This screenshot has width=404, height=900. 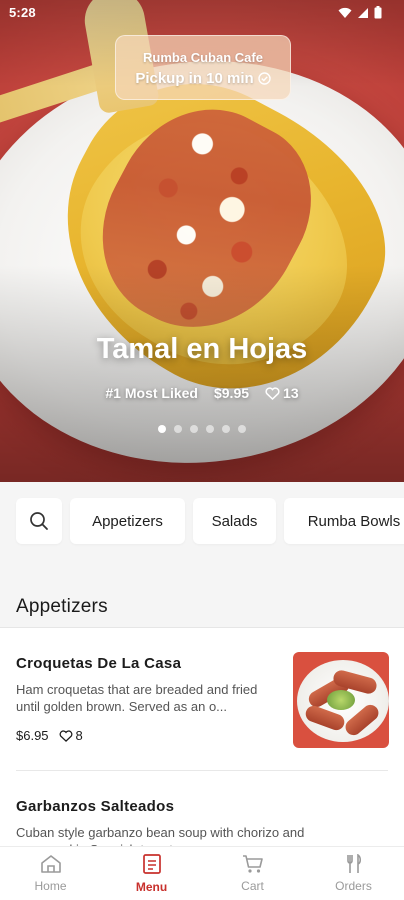 I want to click on likes-count: 13, so click(x=291, y=393).